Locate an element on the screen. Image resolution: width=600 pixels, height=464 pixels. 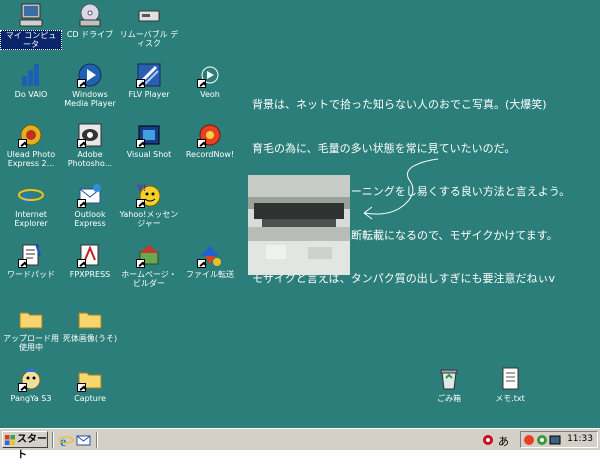
desktop-icon-flv-player: FLV Player is located at coordinates (149, 80).